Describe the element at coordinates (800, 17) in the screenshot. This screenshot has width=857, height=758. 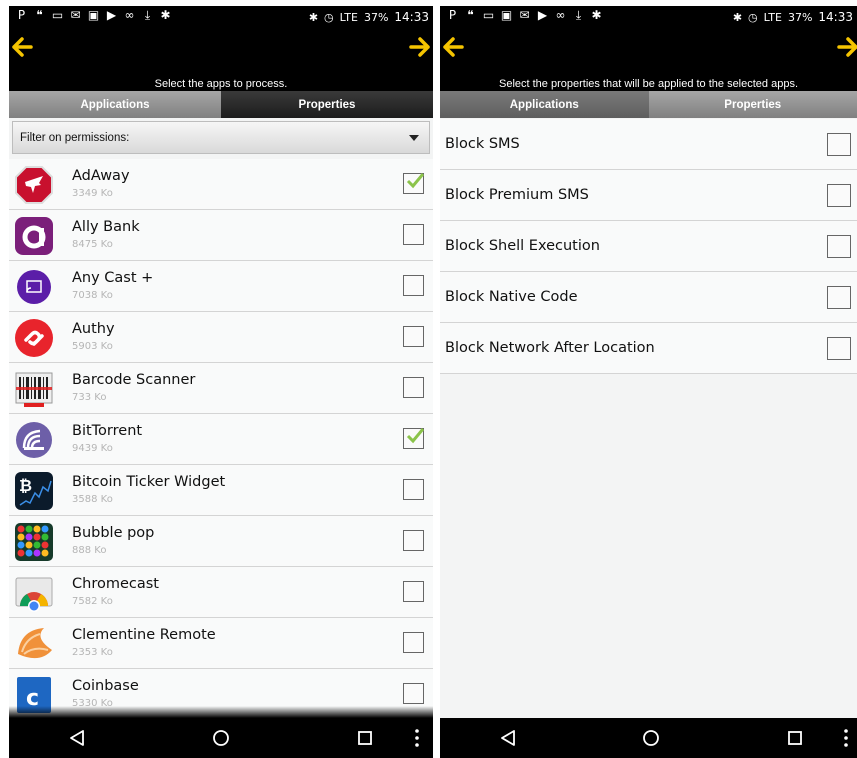
I see `battery-level: 37%` at that location.